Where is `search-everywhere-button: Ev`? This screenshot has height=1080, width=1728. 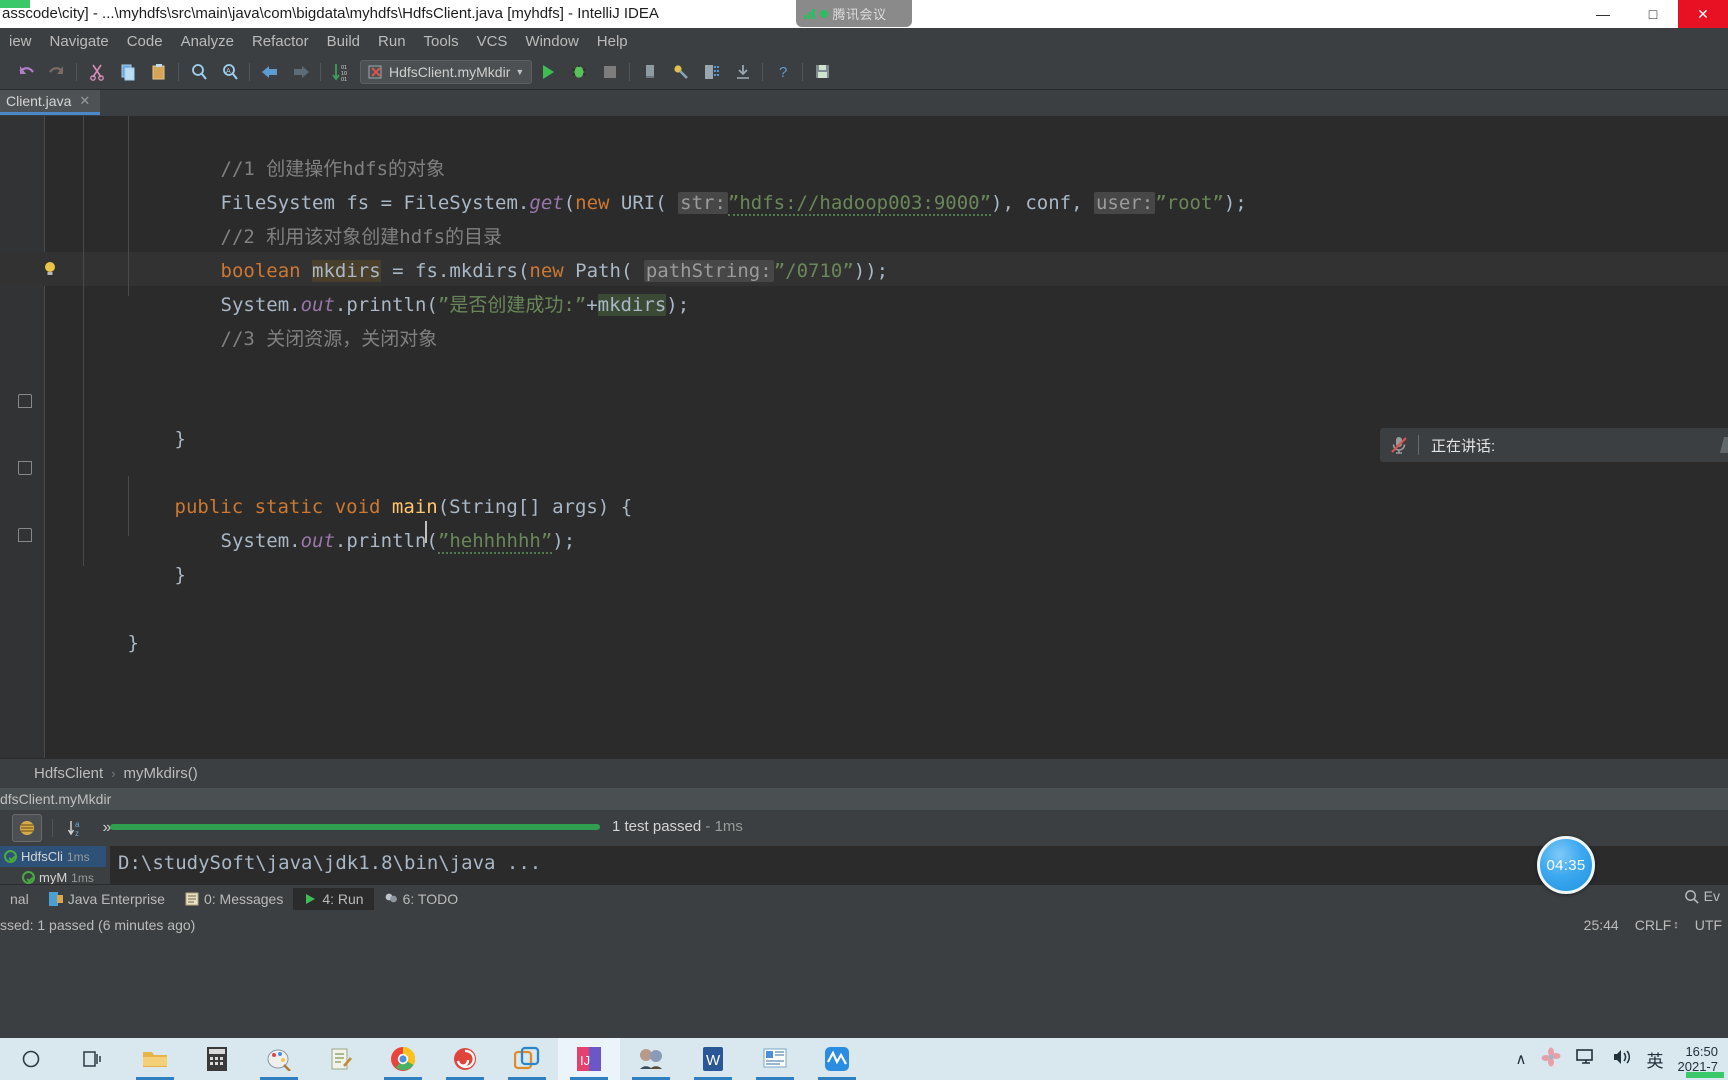 search-everywhere-button: Ev is located at coordinates (1702, 896).